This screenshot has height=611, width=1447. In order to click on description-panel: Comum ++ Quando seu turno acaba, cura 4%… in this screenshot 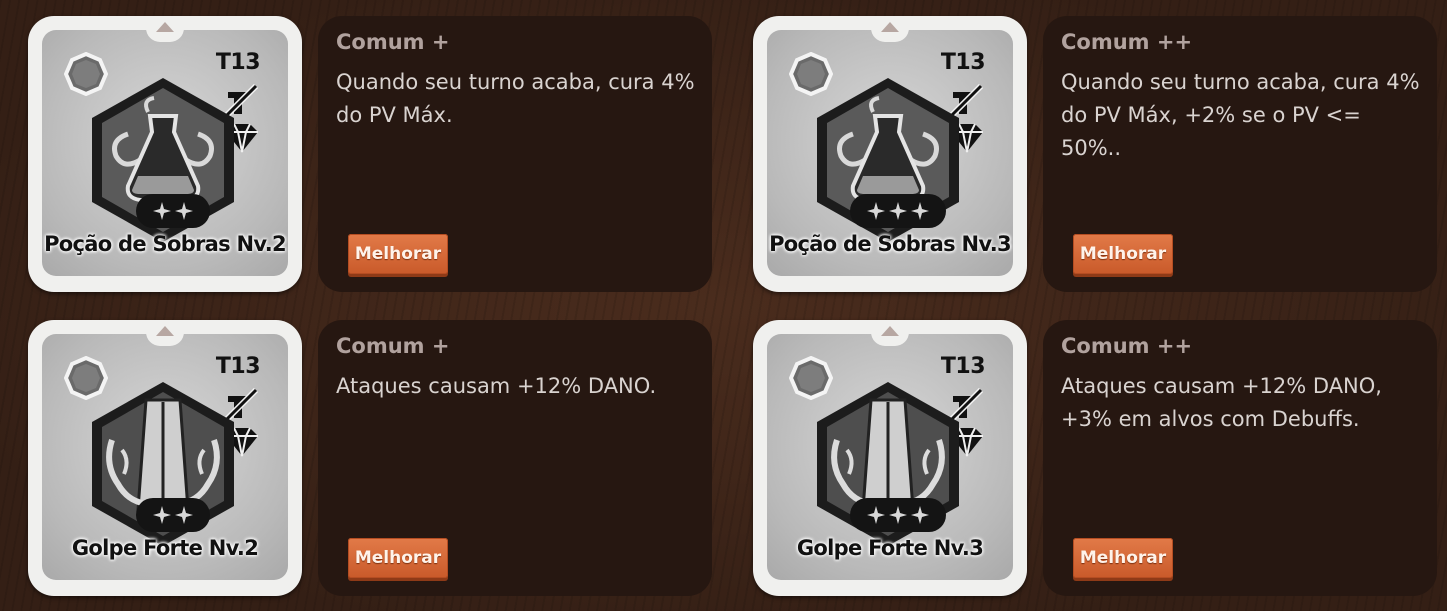, I will do `click(1240, 154)`.